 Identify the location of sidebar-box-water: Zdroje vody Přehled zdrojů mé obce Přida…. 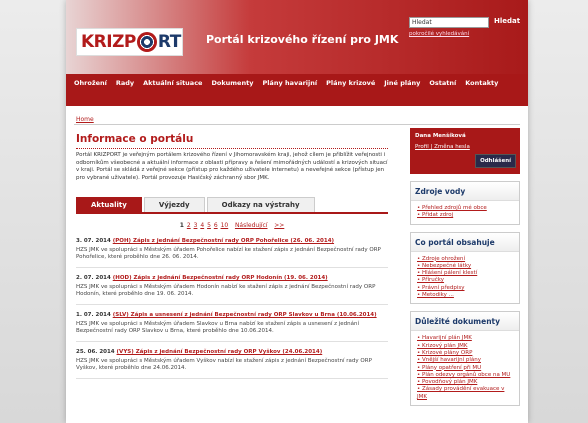
(465, 203).